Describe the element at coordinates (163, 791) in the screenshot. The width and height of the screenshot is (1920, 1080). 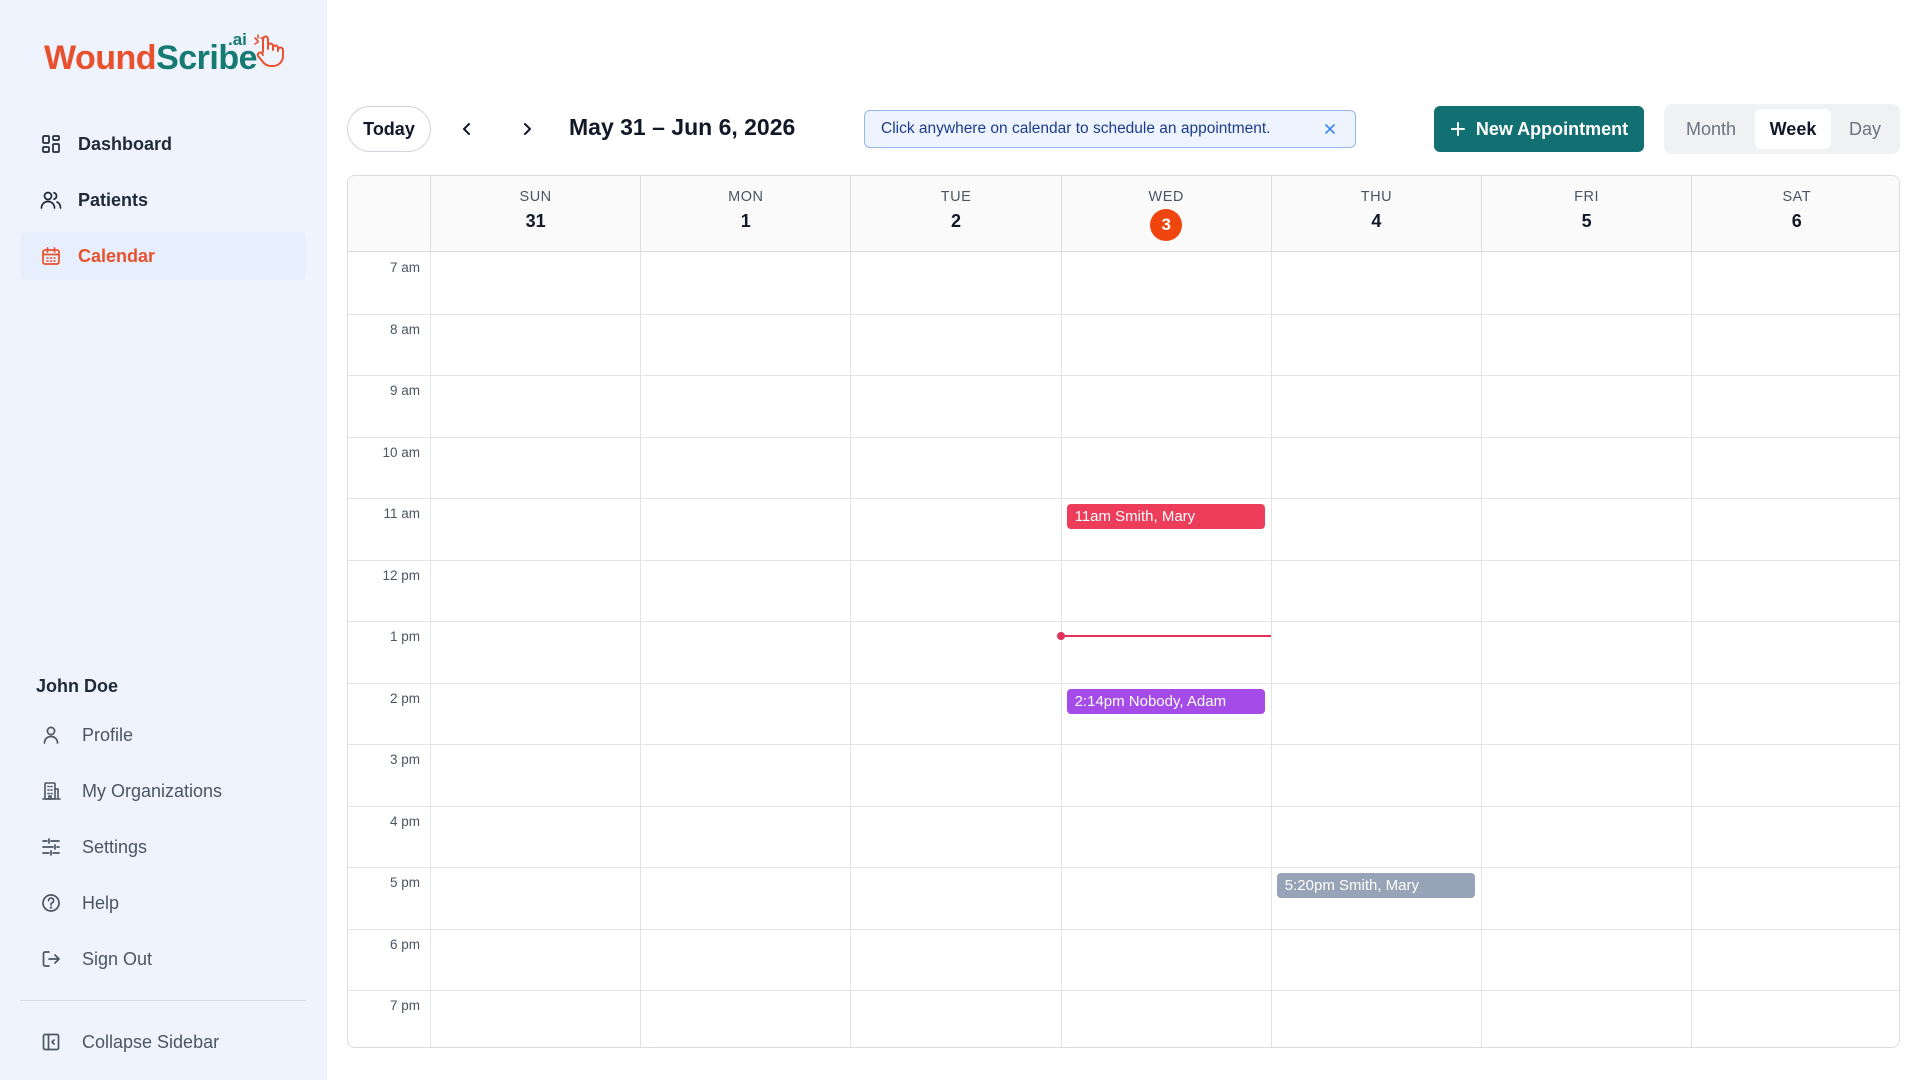
I see `sidebar-item-my-organizations: My Organizations` at that location.